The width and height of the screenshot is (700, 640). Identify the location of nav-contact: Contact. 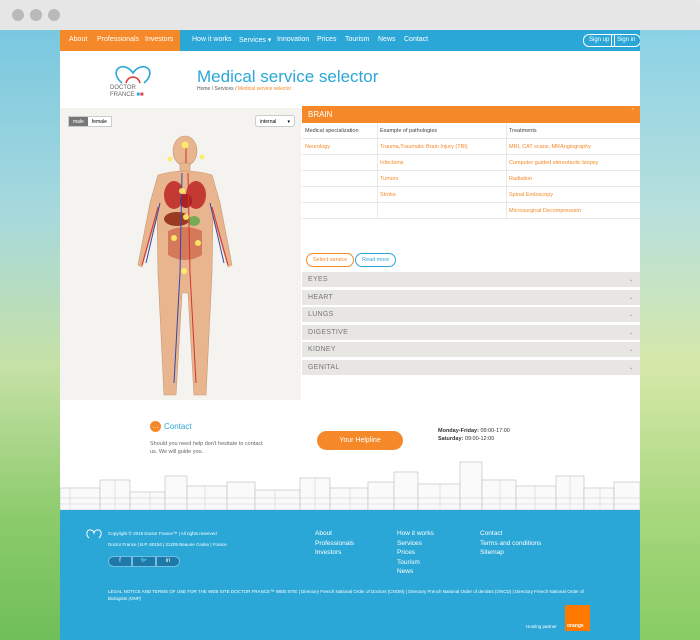
(416, 39).